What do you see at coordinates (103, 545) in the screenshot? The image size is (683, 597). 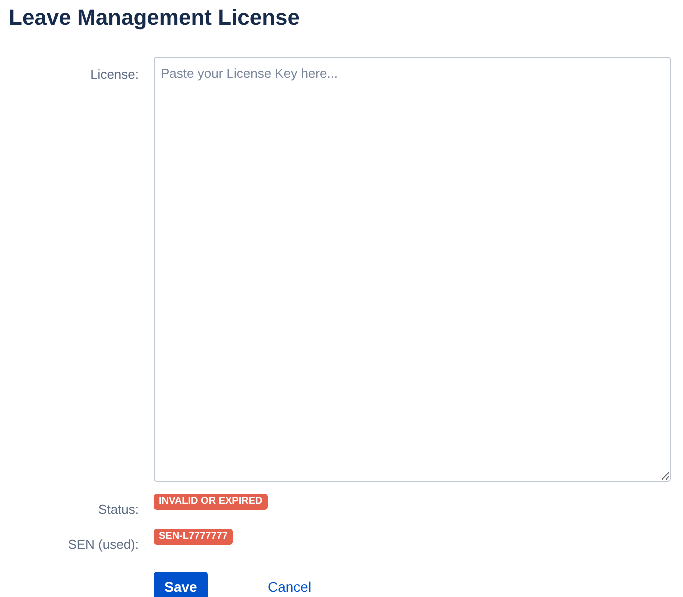 I see `field-label: SEN (used):` at bounding box center [103, 545].